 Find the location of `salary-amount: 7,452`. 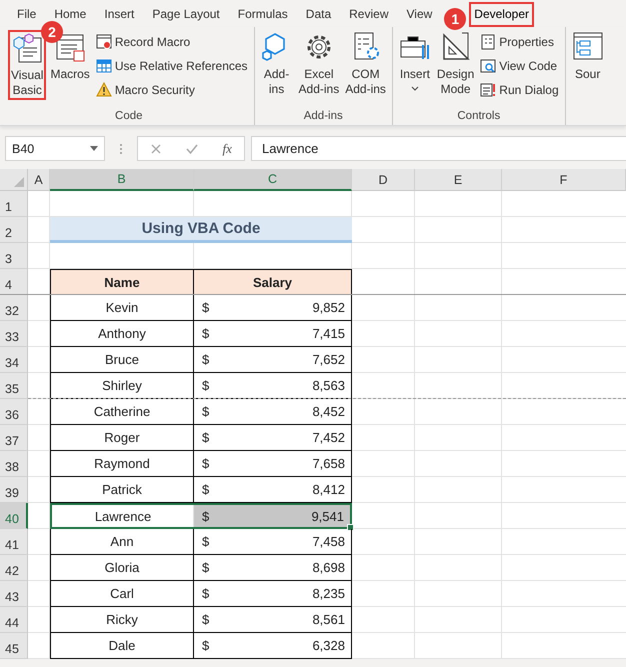

salary-amount: 7,452 is located at coordinates (328, 437).